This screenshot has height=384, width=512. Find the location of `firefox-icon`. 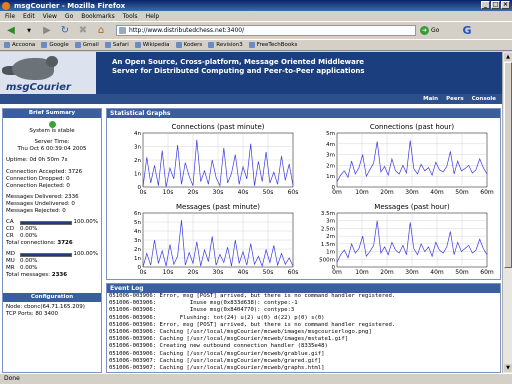

firefox-icon is located at coordinates (6, 6).